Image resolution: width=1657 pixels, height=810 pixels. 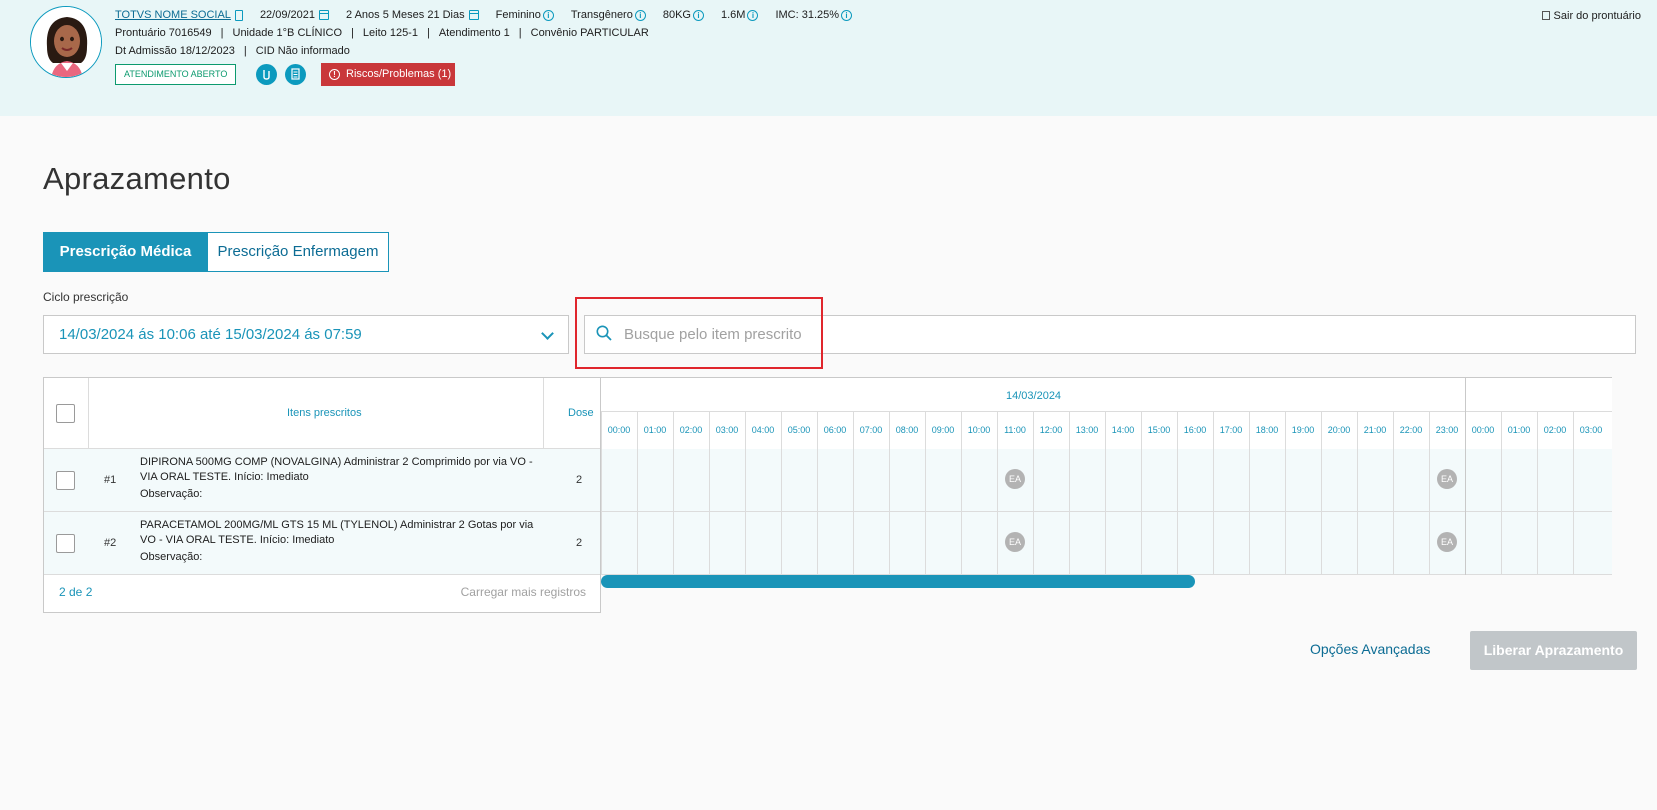 What do you see at coordinates (898, 581) in the screenshot?
I see `horizontal-scrollbar` at bounding box center [898, 581].